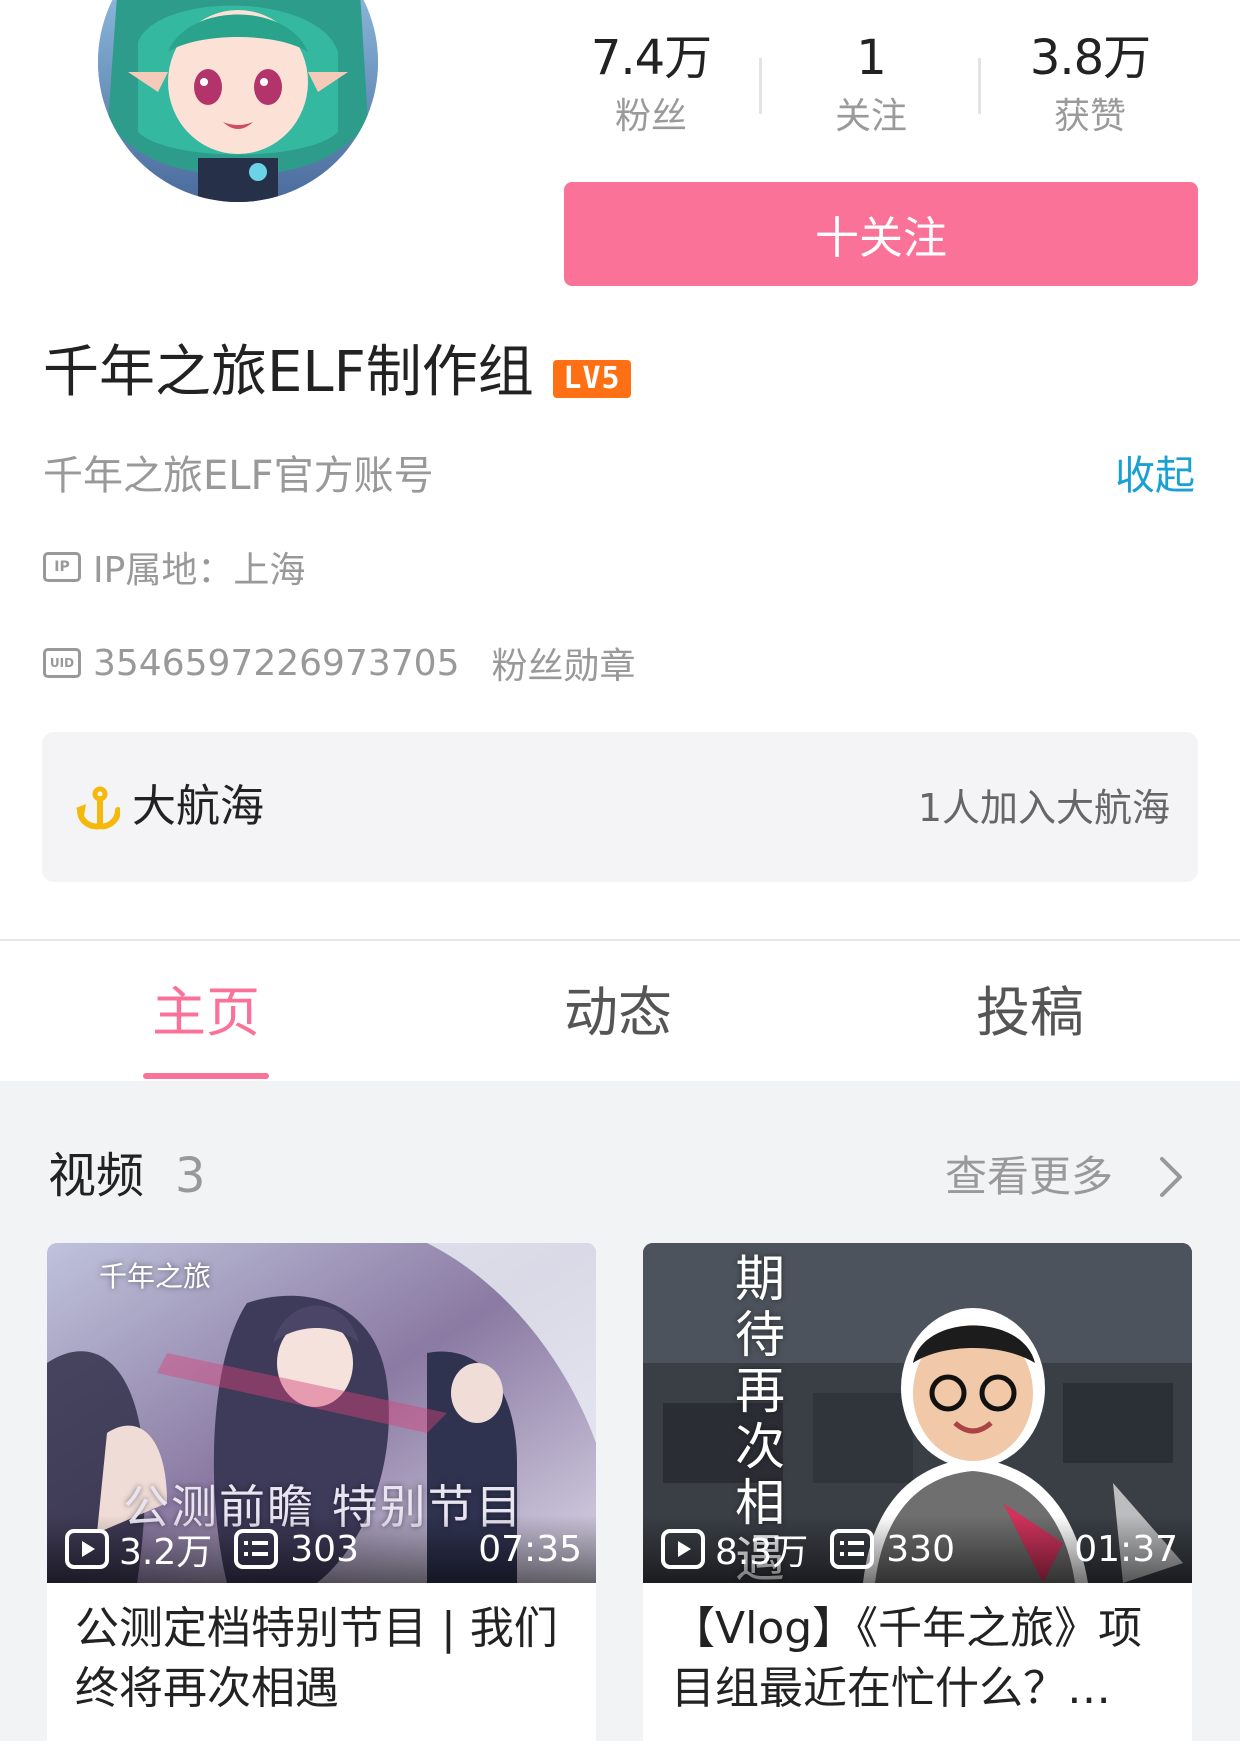  Describe the element at coordinates (325, 1659) in the screenshot. I see `video-title: 公测定档特别节目 | 我们终将再次相遇` at that location.